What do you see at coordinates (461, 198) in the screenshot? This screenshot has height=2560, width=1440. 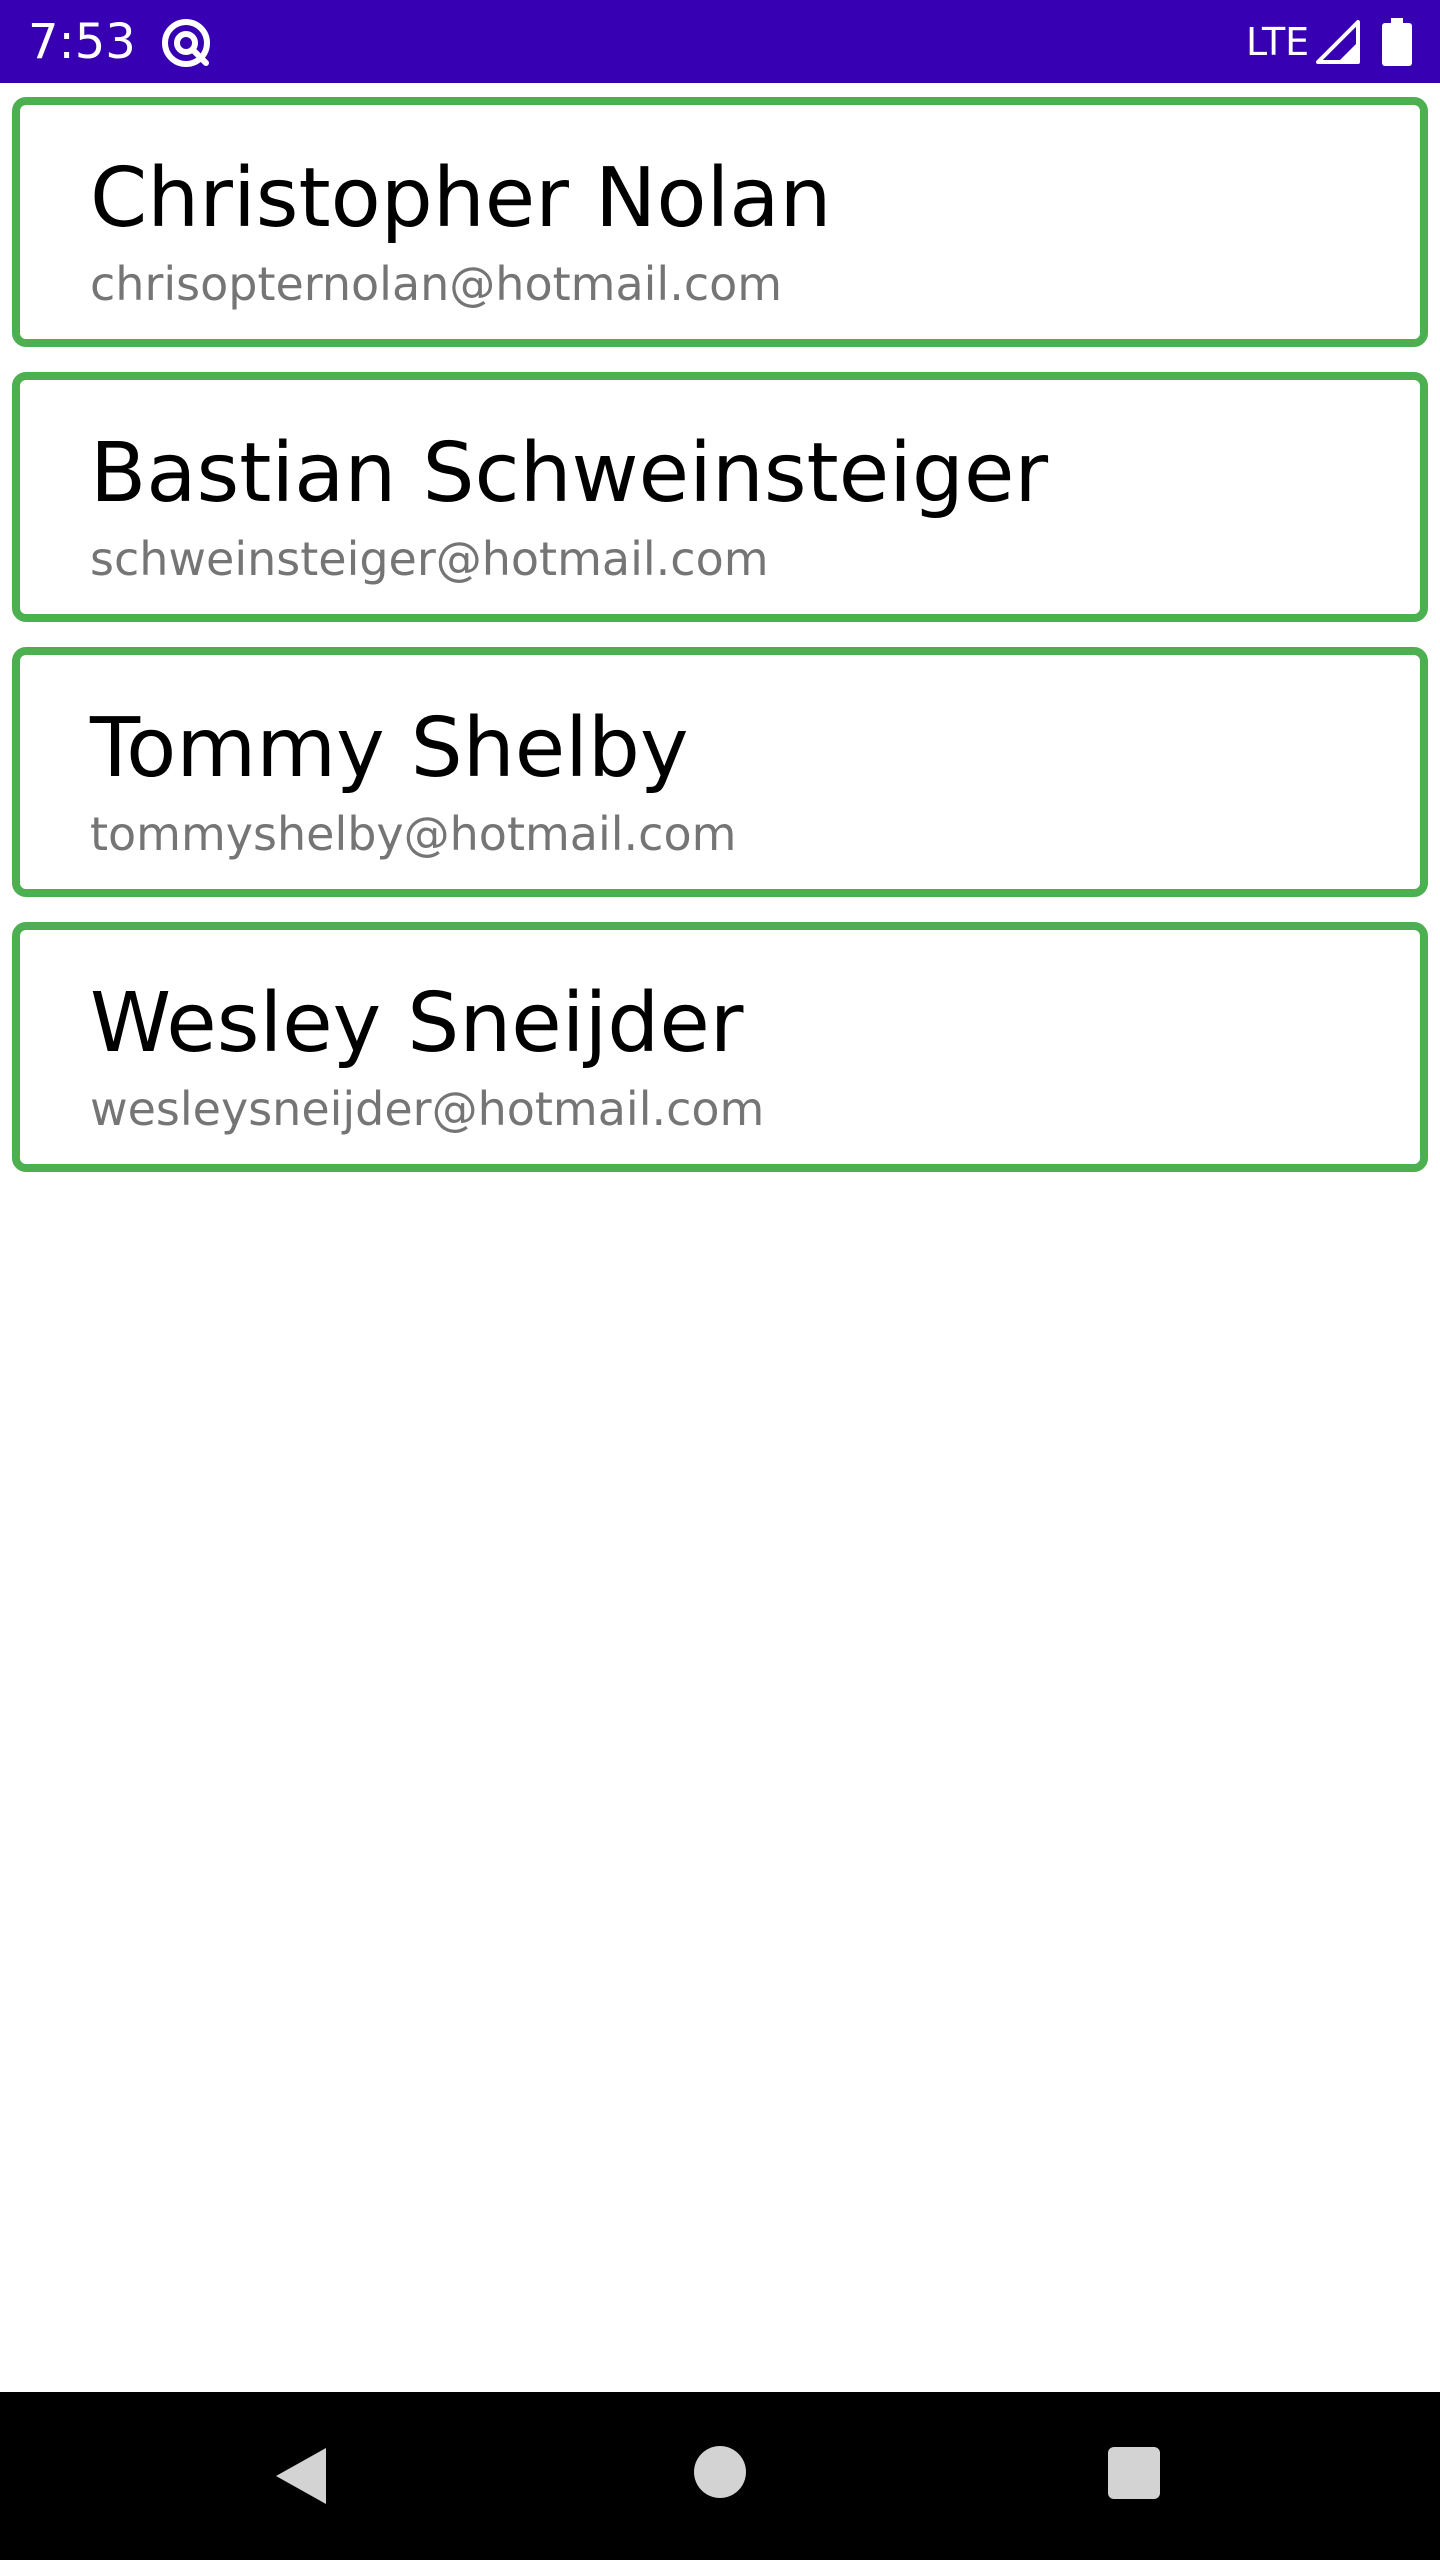 I see `contact-name: Christopher Nolan` at bounding box center [461, 198].